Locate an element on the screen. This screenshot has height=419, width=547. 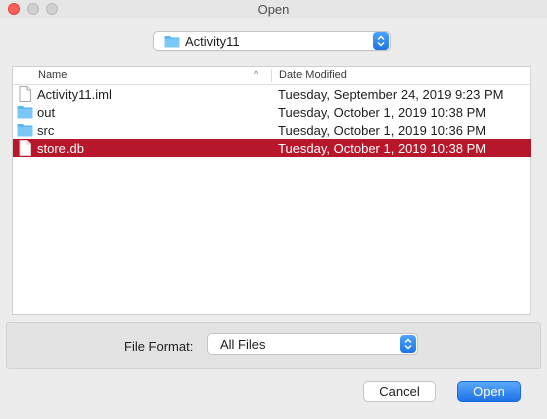
open-button: Open is located at coordinates (489, 391).